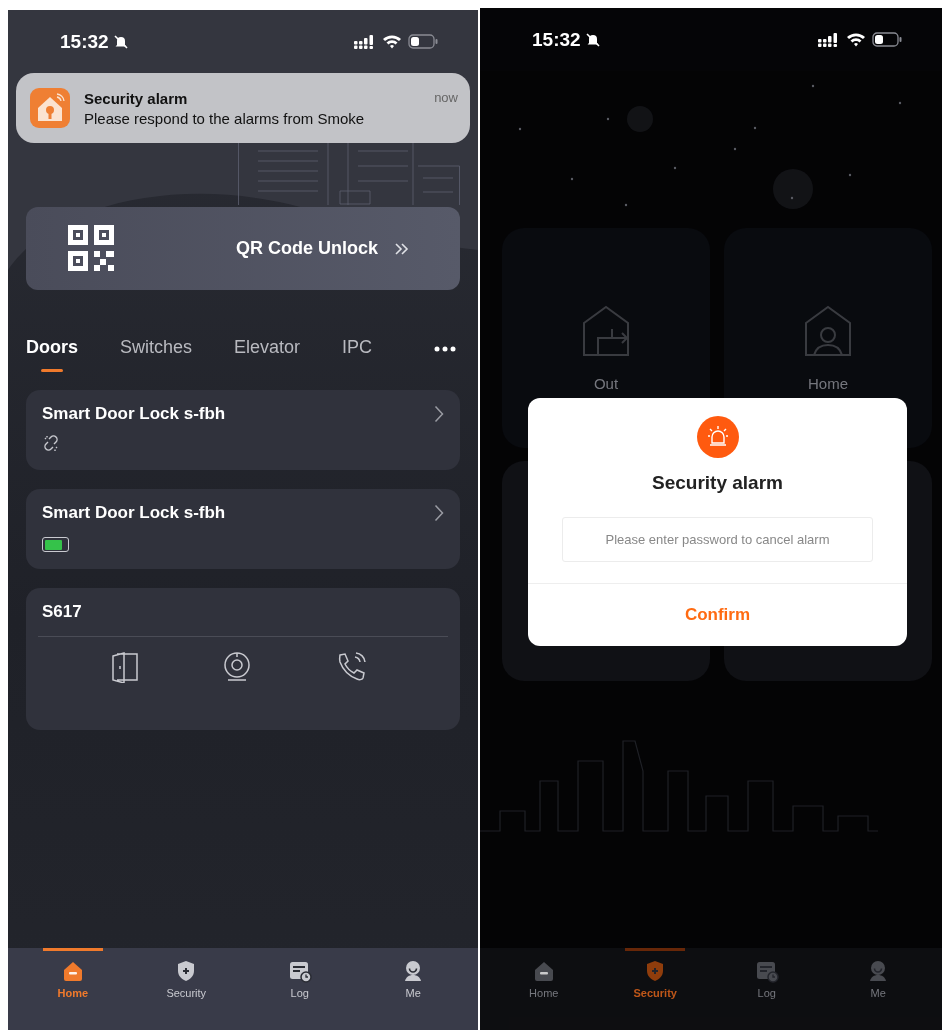 This screenshot has width=942, height=1030. Describe the element at coordinates (828, 330) in the screenshot. I see `house-person-icon` at that location.